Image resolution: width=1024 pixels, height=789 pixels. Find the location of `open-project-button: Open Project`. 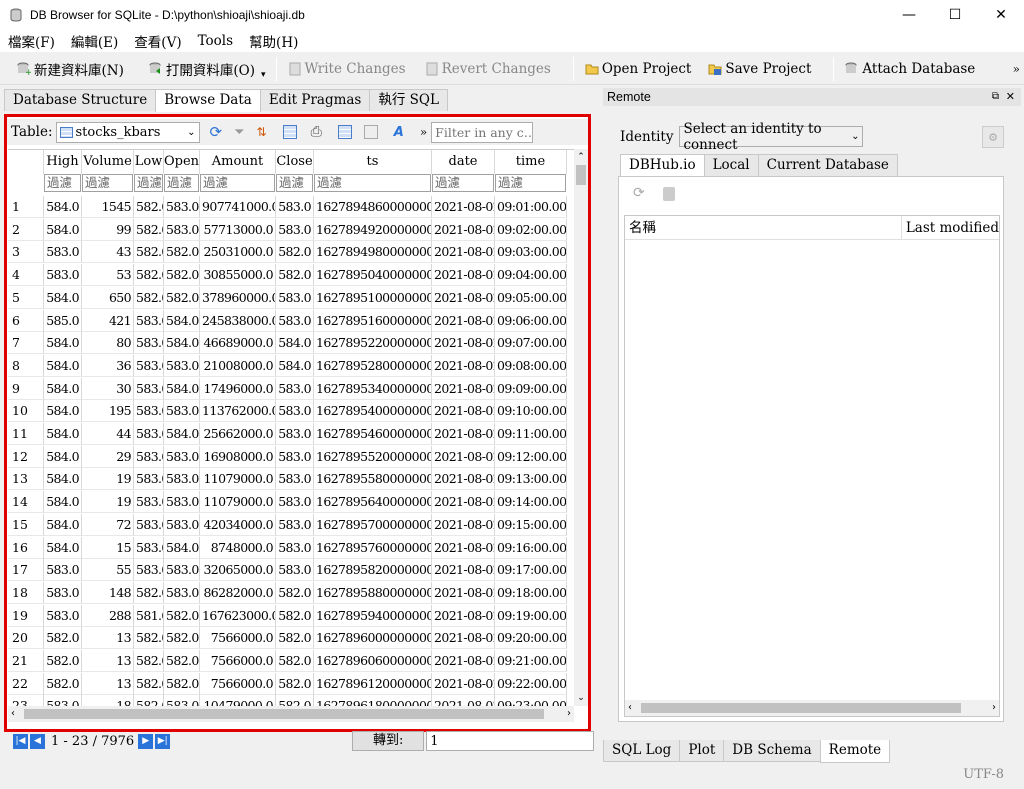

open-project-button: Open Project is located at coordinates (638, 69).